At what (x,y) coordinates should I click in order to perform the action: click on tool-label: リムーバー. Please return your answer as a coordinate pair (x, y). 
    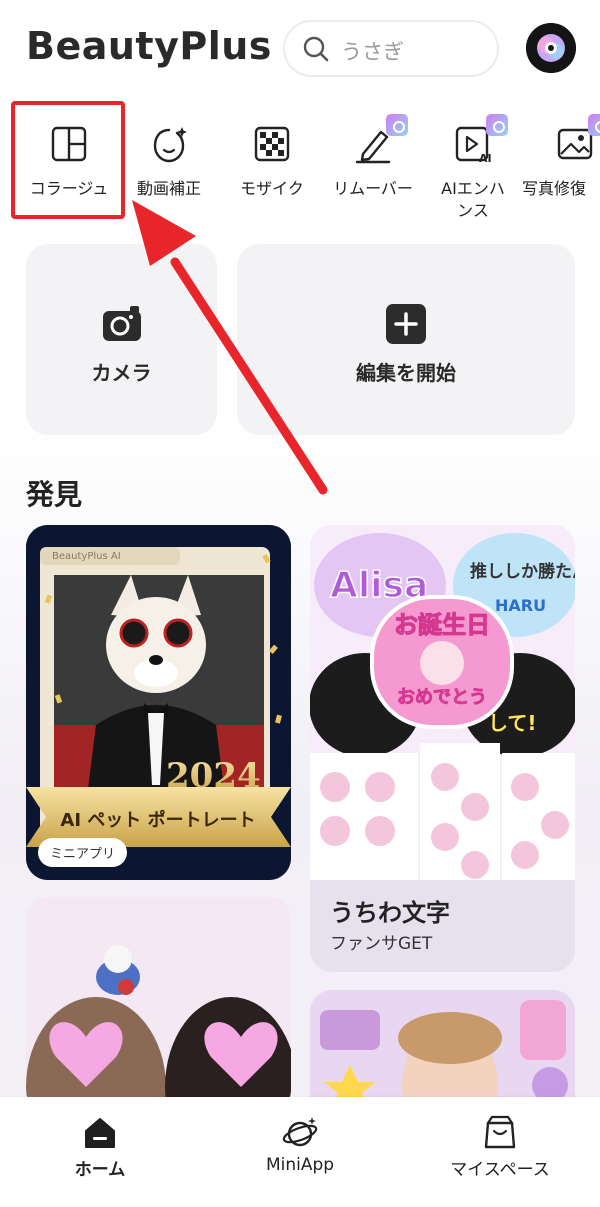
    Looking at the image, I should click on (373, 188).